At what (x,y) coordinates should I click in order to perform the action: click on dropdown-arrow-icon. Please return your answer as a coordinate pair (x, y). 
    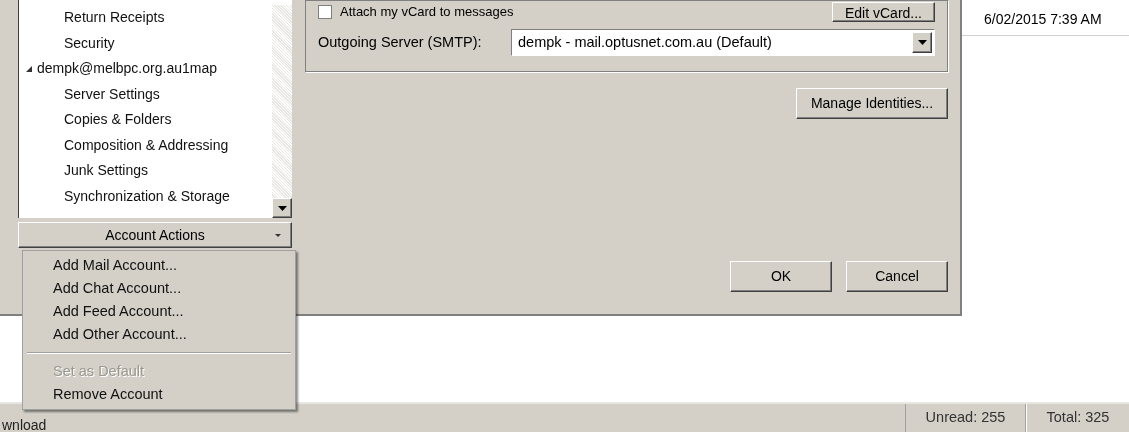
    Looking at the image, I should click on (922, 42).